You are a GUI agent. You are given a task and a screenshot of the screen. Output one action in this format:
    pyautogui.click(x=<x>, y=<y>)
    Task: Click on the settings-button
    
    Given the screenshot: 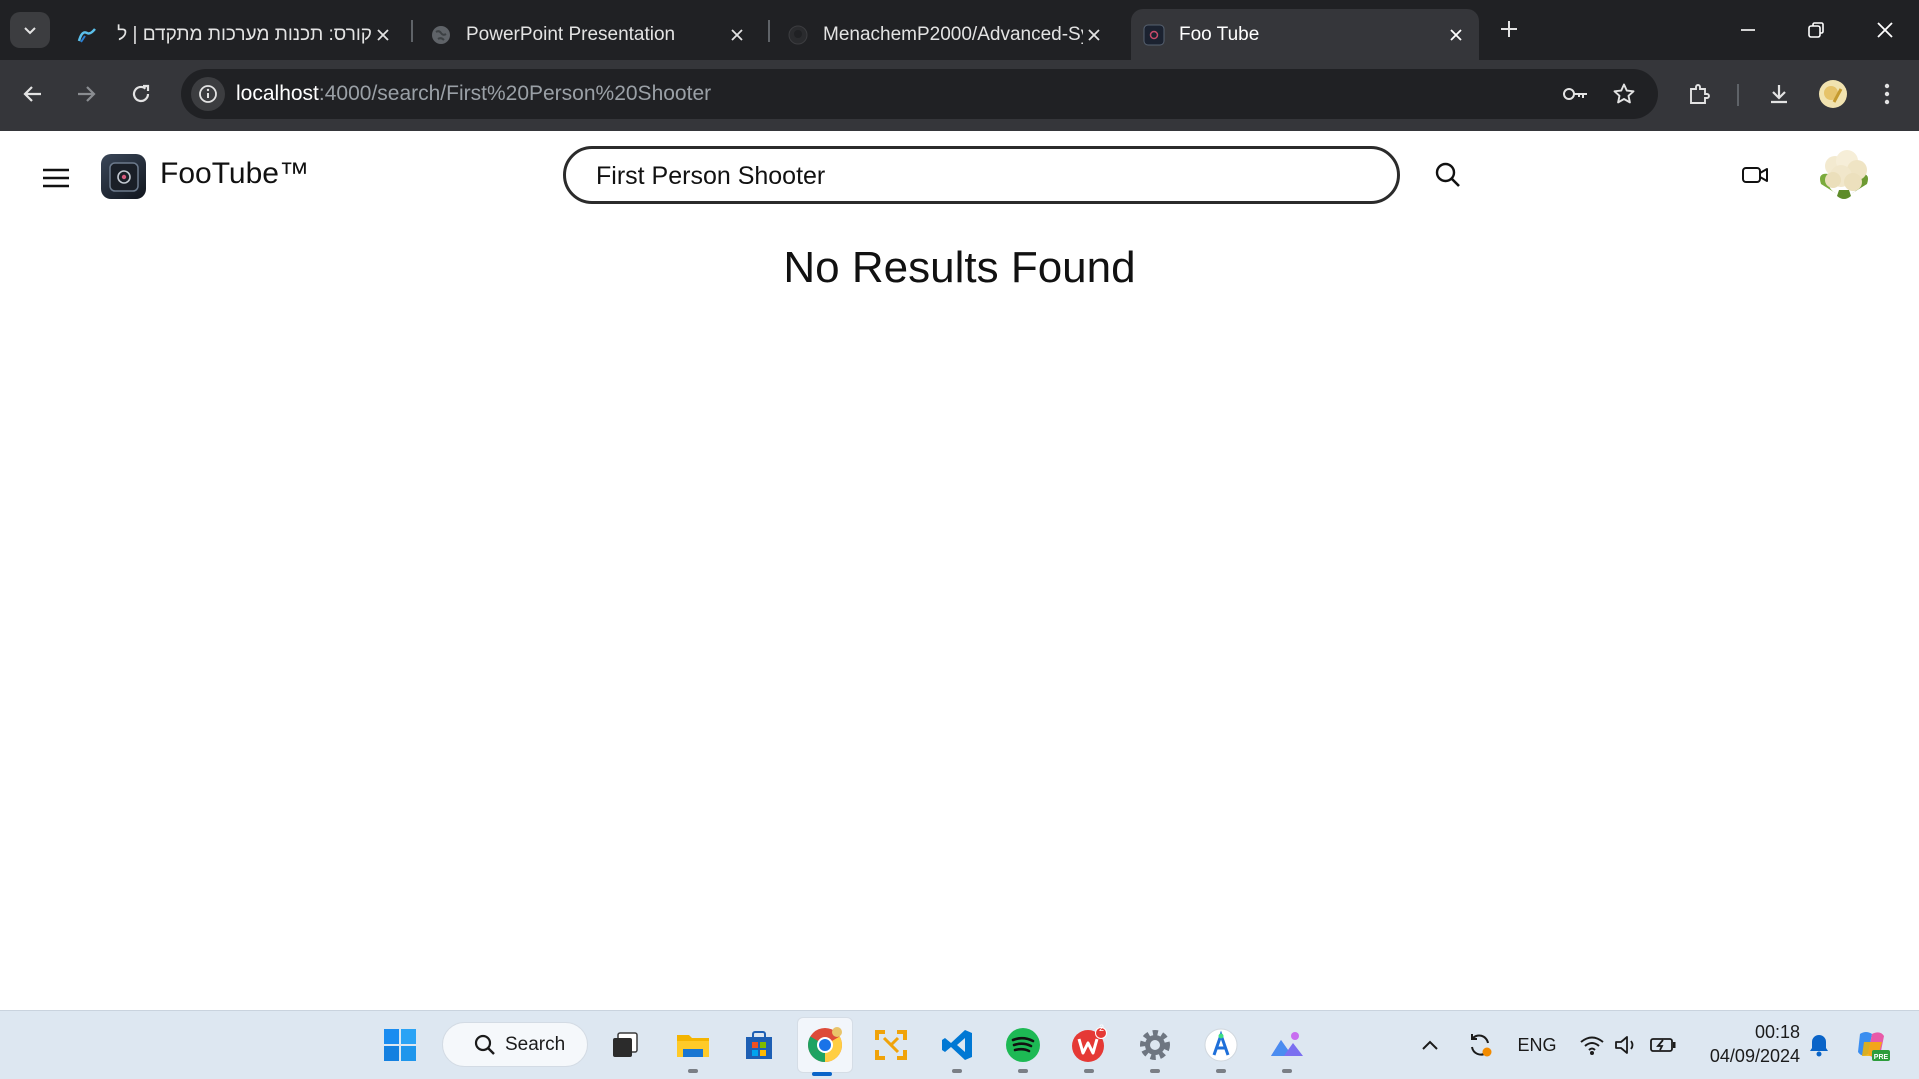 What is the action you would take?
    pyautogui.click(x=1155, y=1047)
    